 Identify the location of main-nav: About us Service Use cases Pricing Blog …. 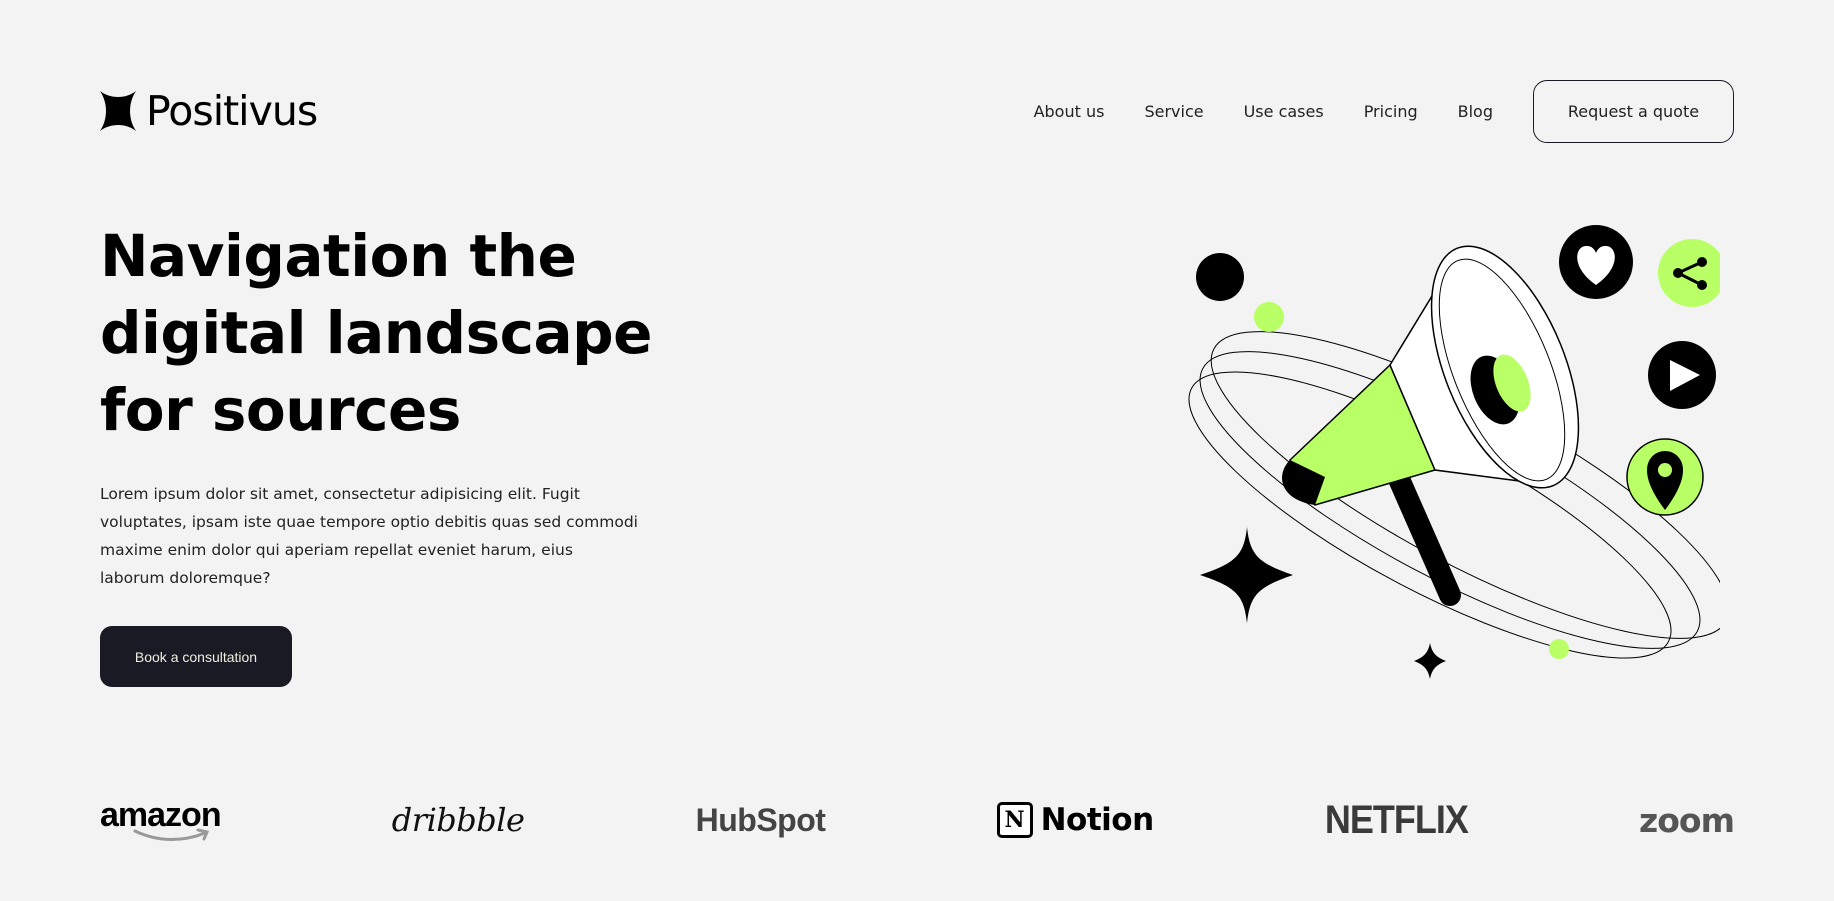
(1384, 111).